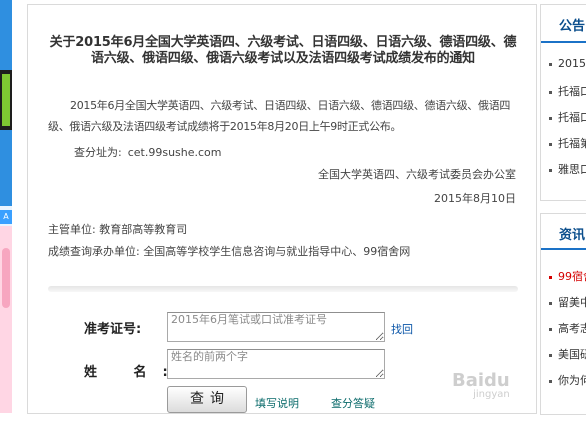 This screenshot has width=586, height=429. What do you see at coordinates (98, 152) in the screenshot?
I see `query-url-label: 查分址为:` at bounding box center [98, 152].